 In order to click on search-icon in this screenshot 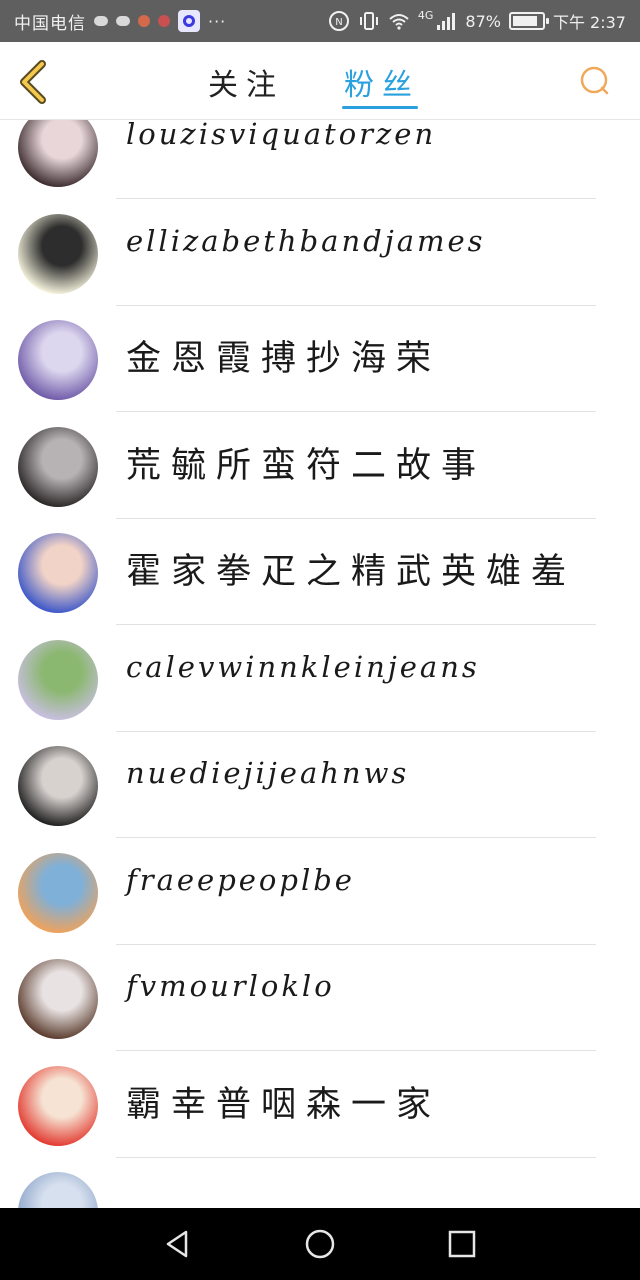, I will do `click(595, 81)`.